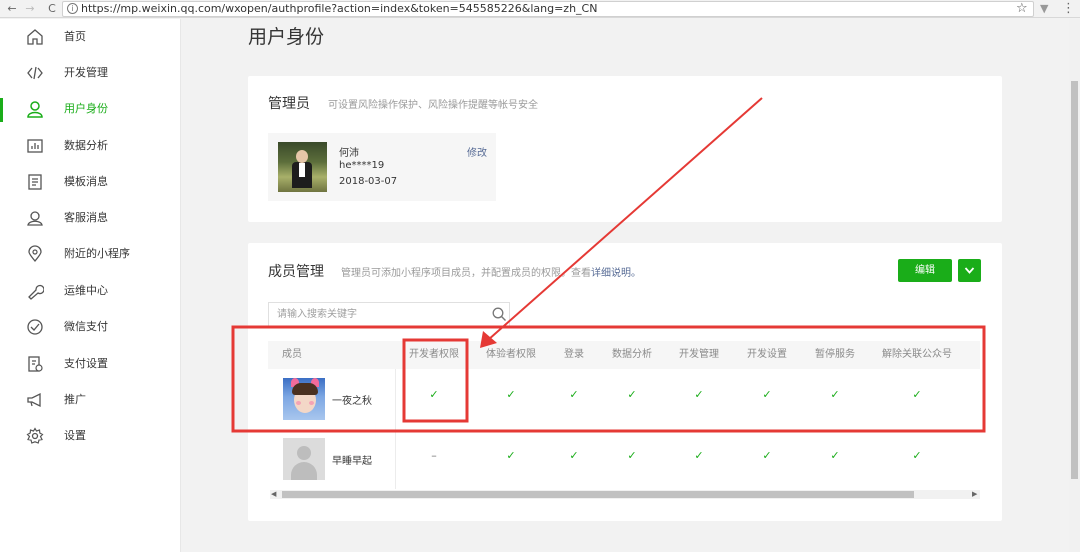 The image size is (1080, 552). I want to click on pay-icon, so click(35, 327).